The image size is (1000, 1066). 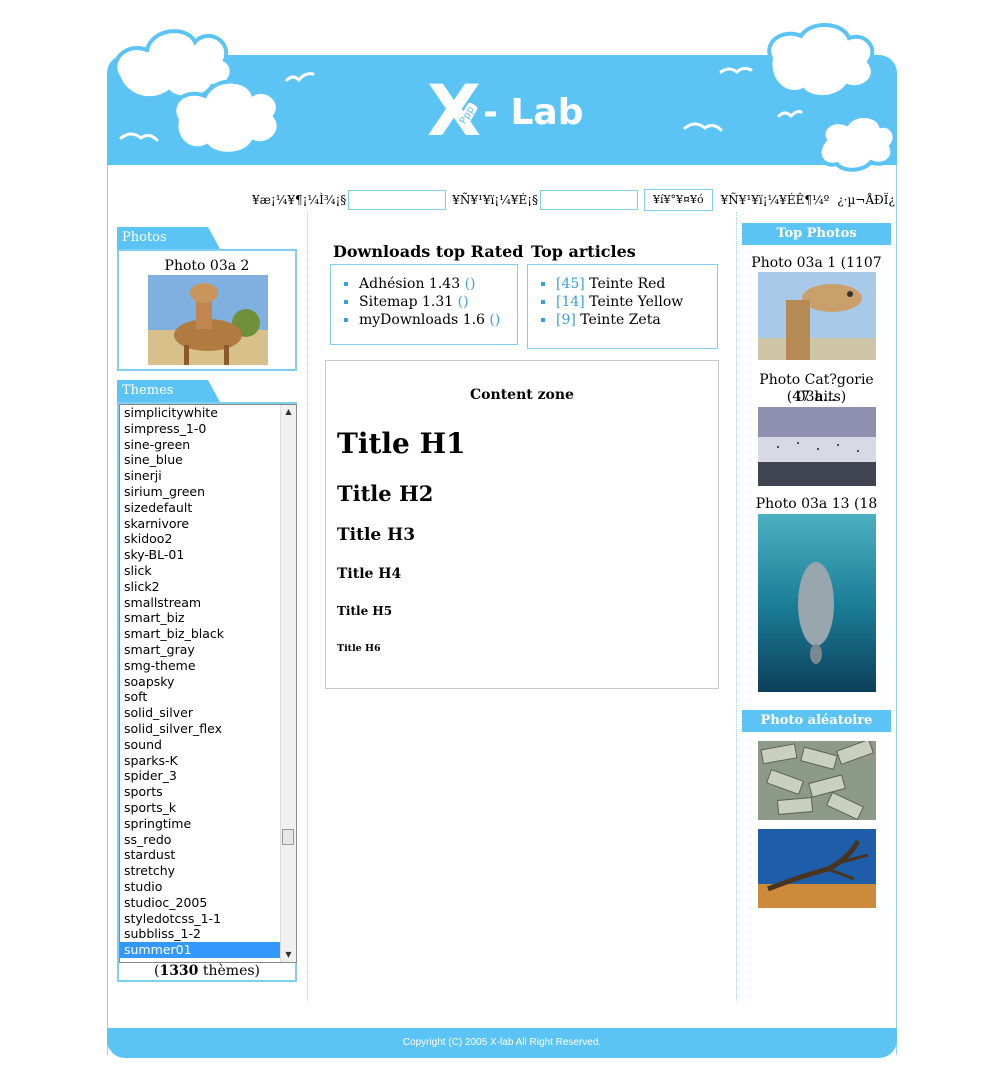 What do you see at coordinates (385, 493) in the screenshot?
I see `heading-h2: Title H2` at bounding box center [385, 493].